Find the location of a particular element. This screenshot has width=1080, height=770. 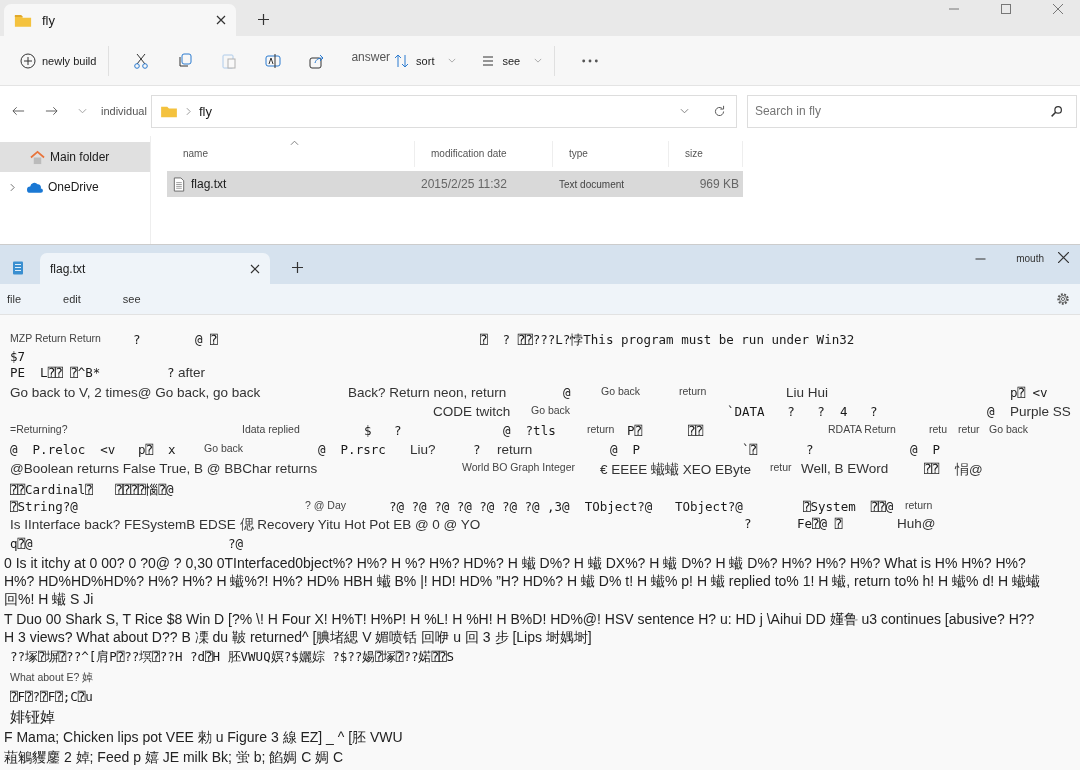

sidebar-item: Main folder is located at coordinates (75, 157).